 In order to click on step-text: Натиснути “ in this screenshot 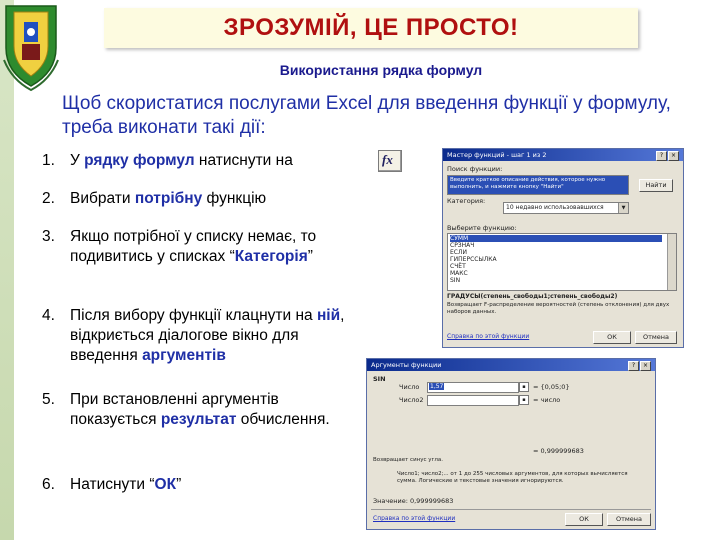, I will do `click(112, 484)`.